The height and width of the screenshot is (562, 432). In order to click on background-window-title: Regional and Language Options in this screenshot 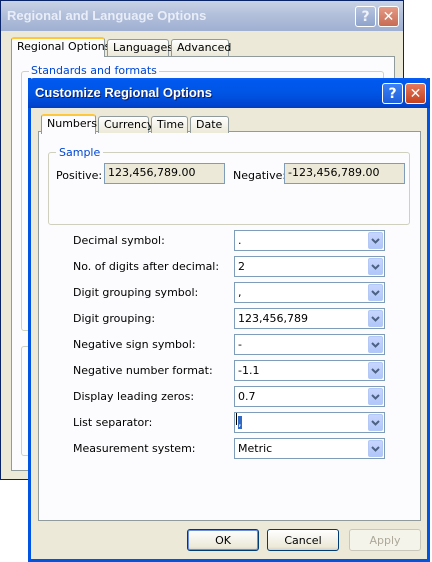, I will do `click(107, 15)`.